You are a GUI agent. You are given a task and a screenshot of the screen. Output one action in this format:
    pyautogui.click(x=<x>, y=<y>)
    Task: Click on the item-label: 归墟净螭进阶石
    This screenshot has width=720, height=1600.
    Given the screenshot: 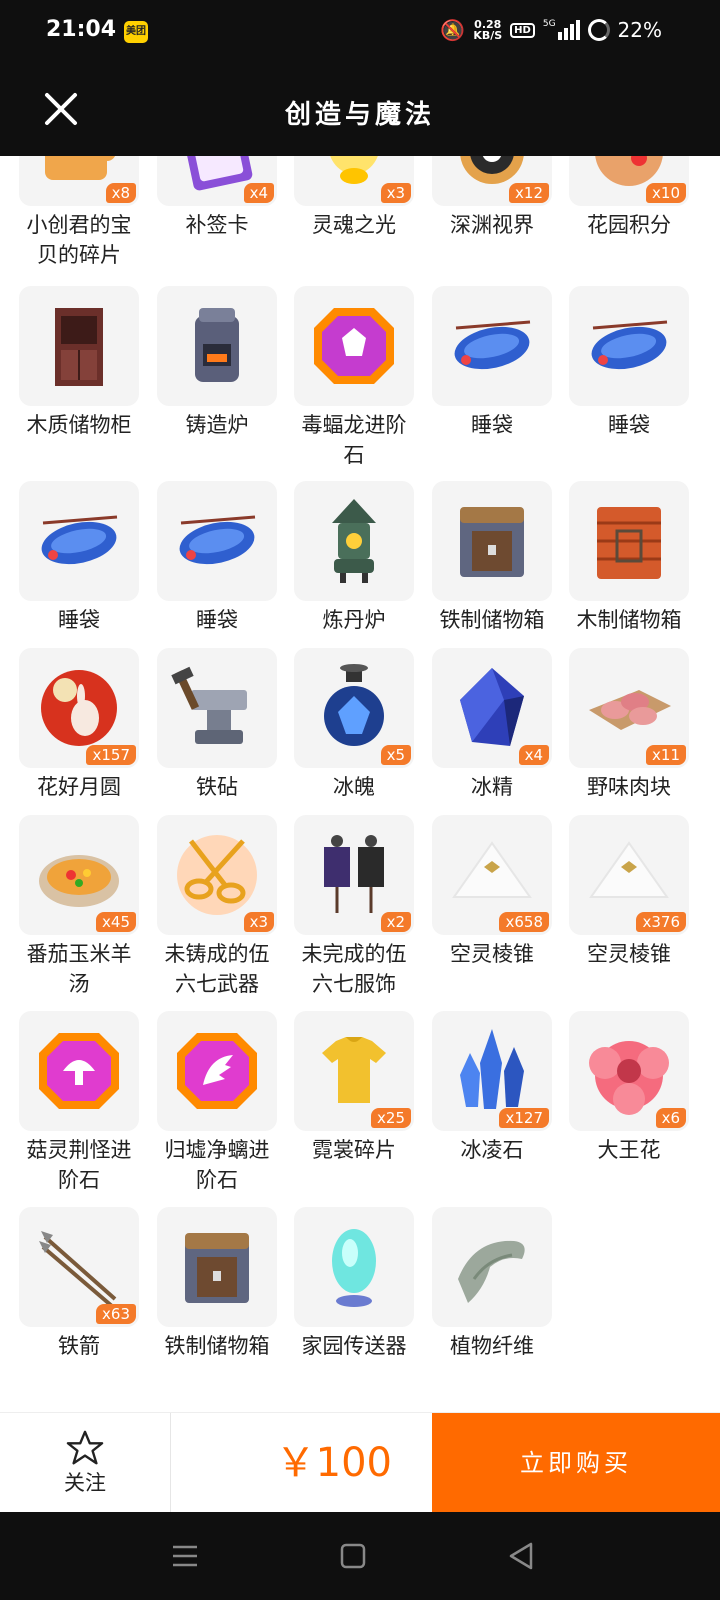 What is the action you would take?
    pyautogui.click(x=217, y=1165)
    